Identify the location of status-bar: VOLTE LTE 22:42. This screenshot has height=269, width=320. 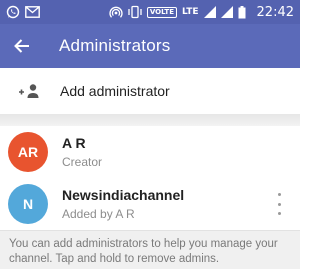
(150, 12).